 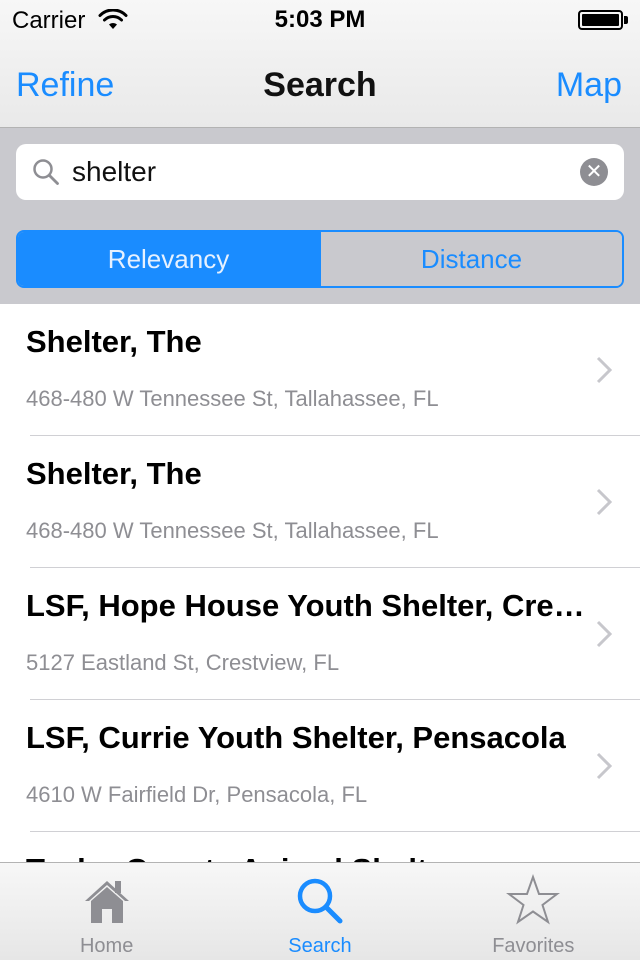 I want to click on map-button: Map, so click(x=589, y=85).